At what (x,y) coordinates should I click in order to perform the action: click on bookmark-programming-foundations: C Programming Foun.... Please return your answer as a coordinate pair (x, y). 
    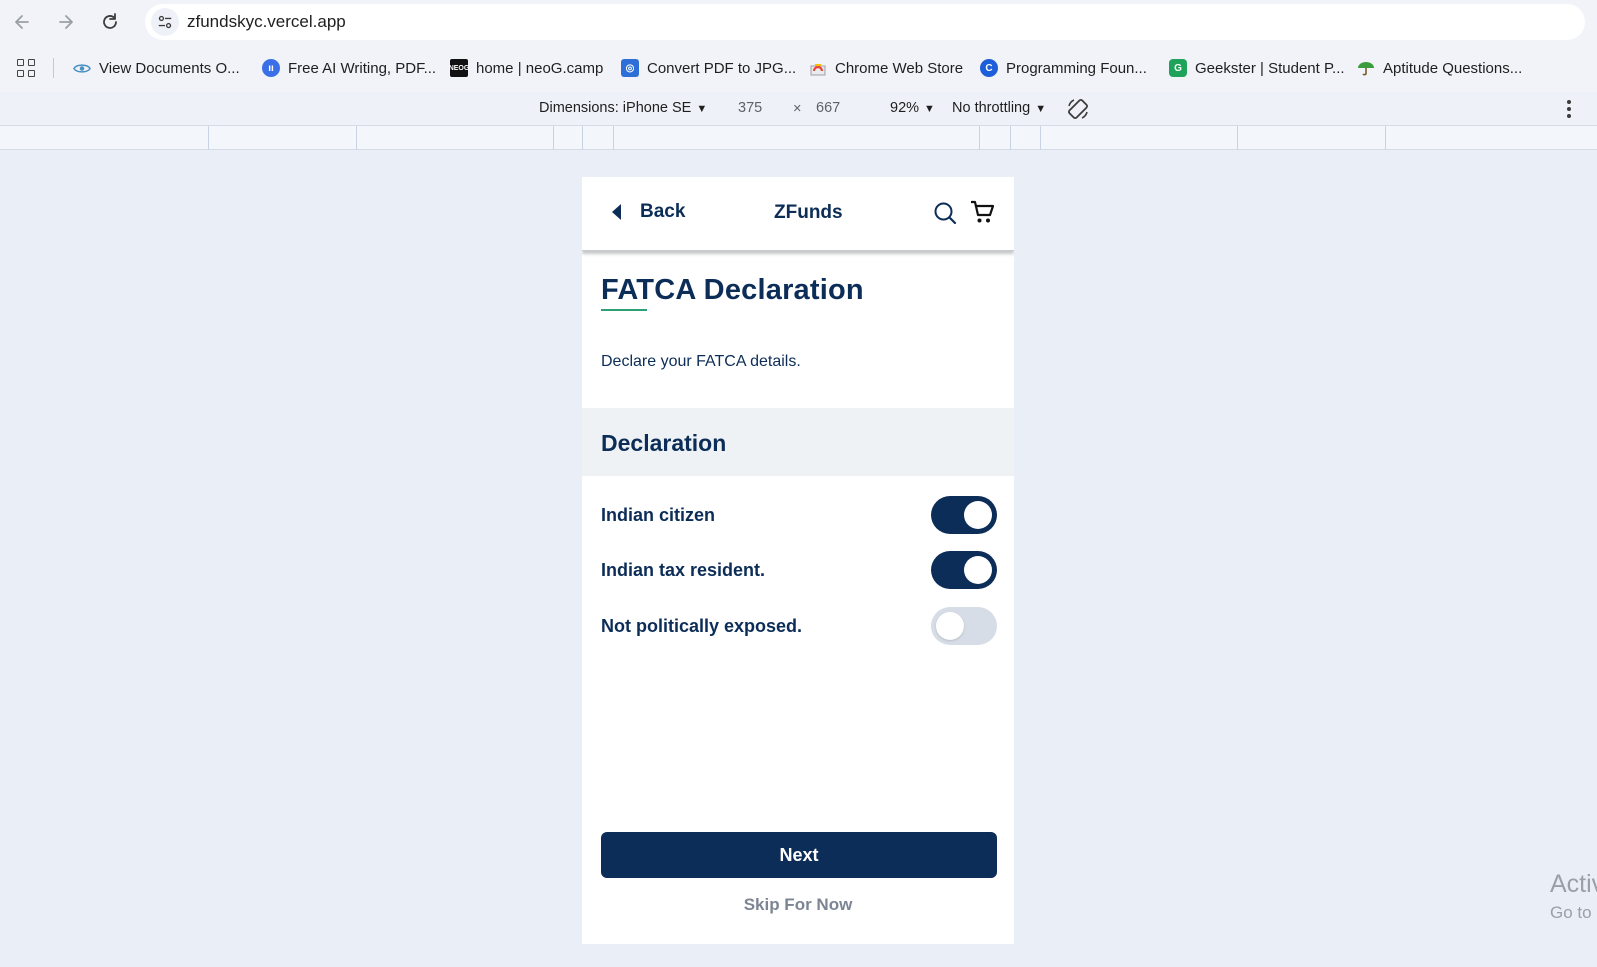
    Looking at the image, I should click on (1063, 68).